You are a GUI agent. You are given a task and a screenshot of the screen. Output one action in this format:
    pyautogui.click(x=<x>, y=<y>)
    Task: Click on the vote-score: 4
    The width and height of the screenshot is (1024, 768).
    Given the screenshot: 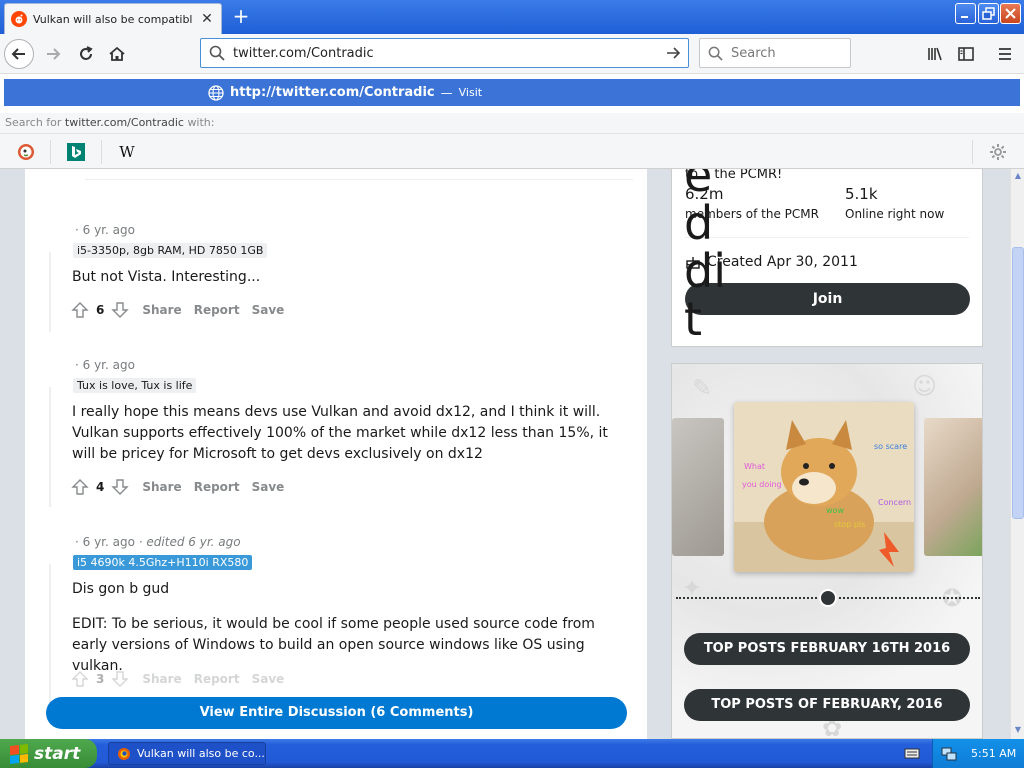 What is the action you would take?
    pyautogui.click(x=100, y=487)
    